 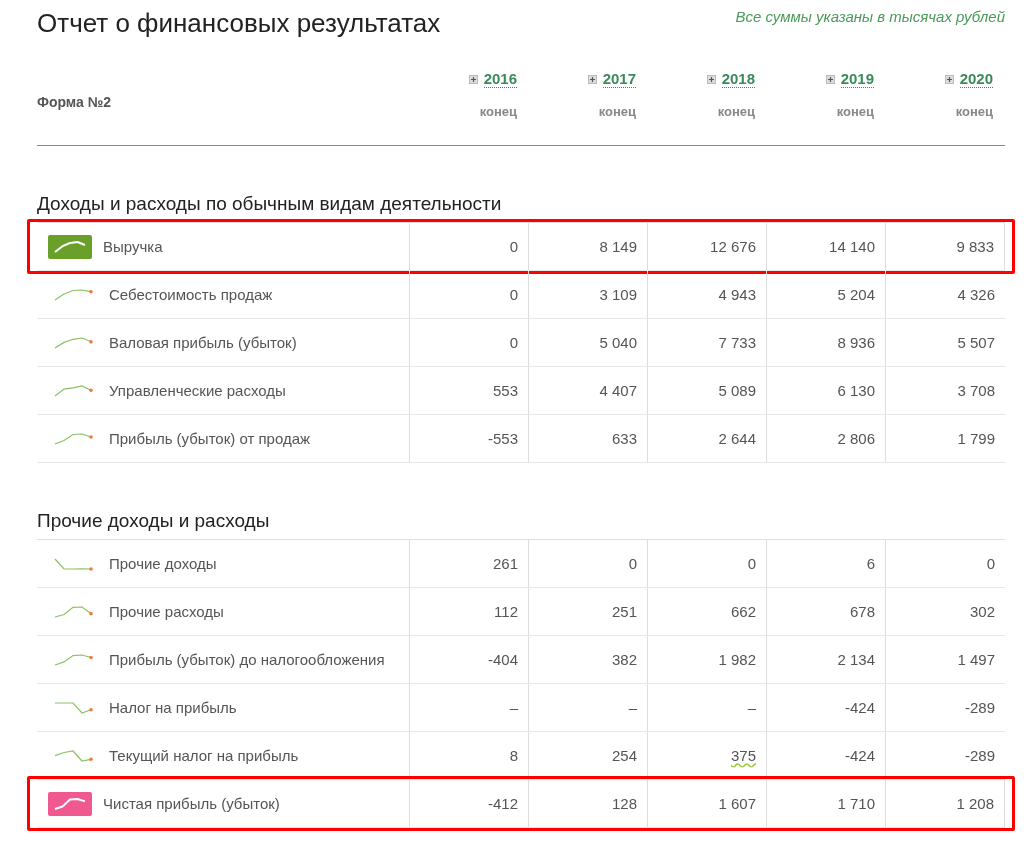 What do you see at coordinates (857, 79) in the screenshot?
I see `year-link: 2019` at bounding box center [857, 79].